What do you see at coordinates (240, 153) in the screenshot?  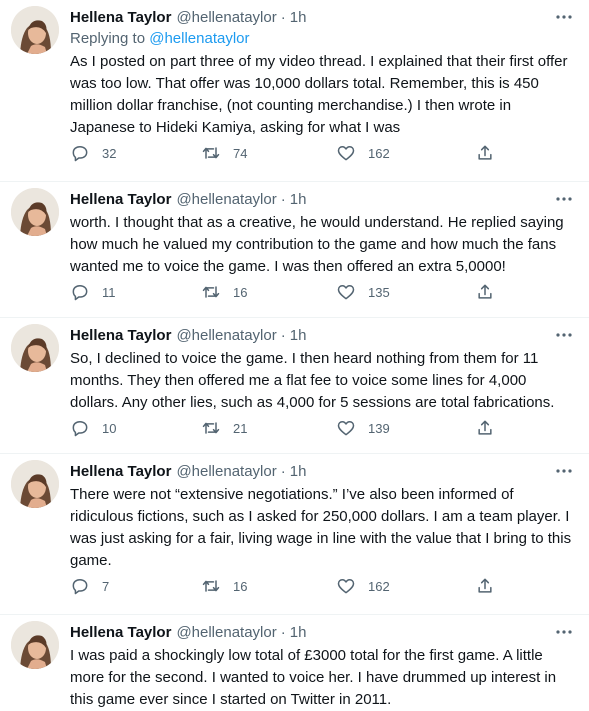 I see `retweet-count: 74` at bounding box center [240, 153].